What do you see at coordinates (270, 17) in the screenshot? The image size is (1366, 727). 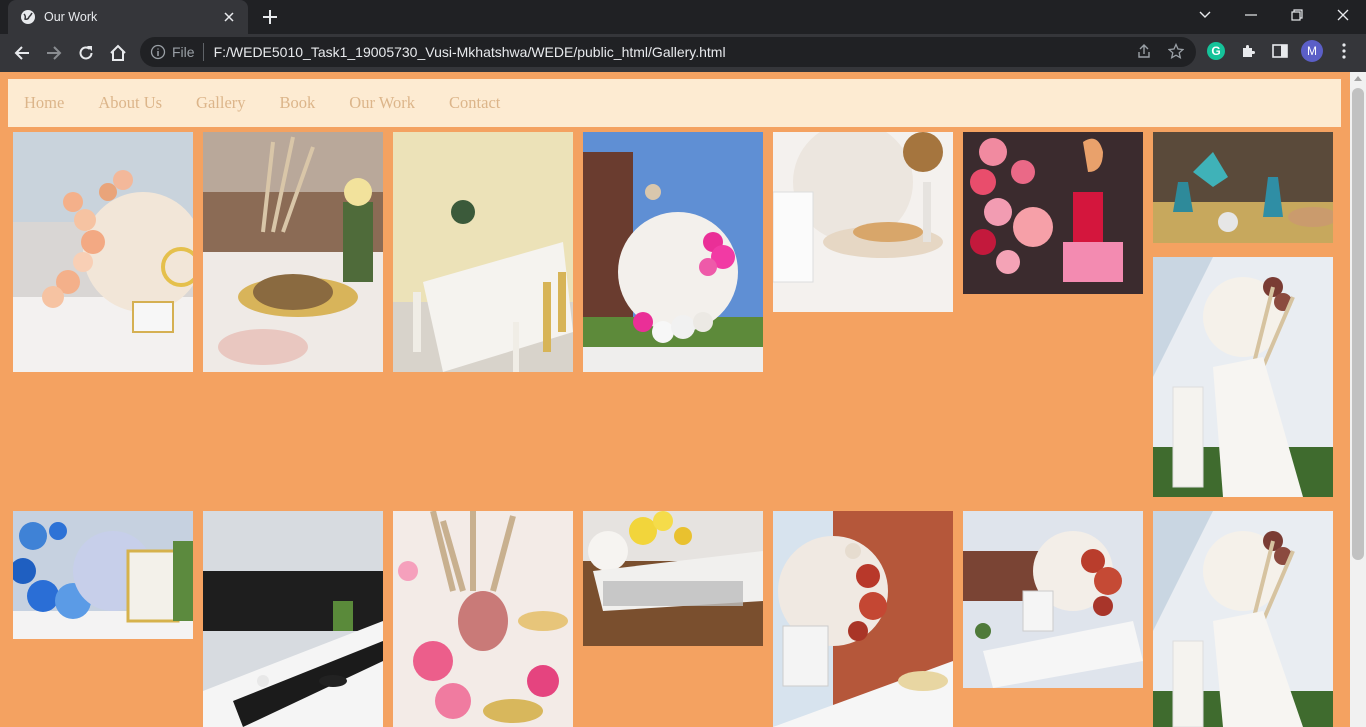 I see `new-tab-button` at bounding box center [270, 17].